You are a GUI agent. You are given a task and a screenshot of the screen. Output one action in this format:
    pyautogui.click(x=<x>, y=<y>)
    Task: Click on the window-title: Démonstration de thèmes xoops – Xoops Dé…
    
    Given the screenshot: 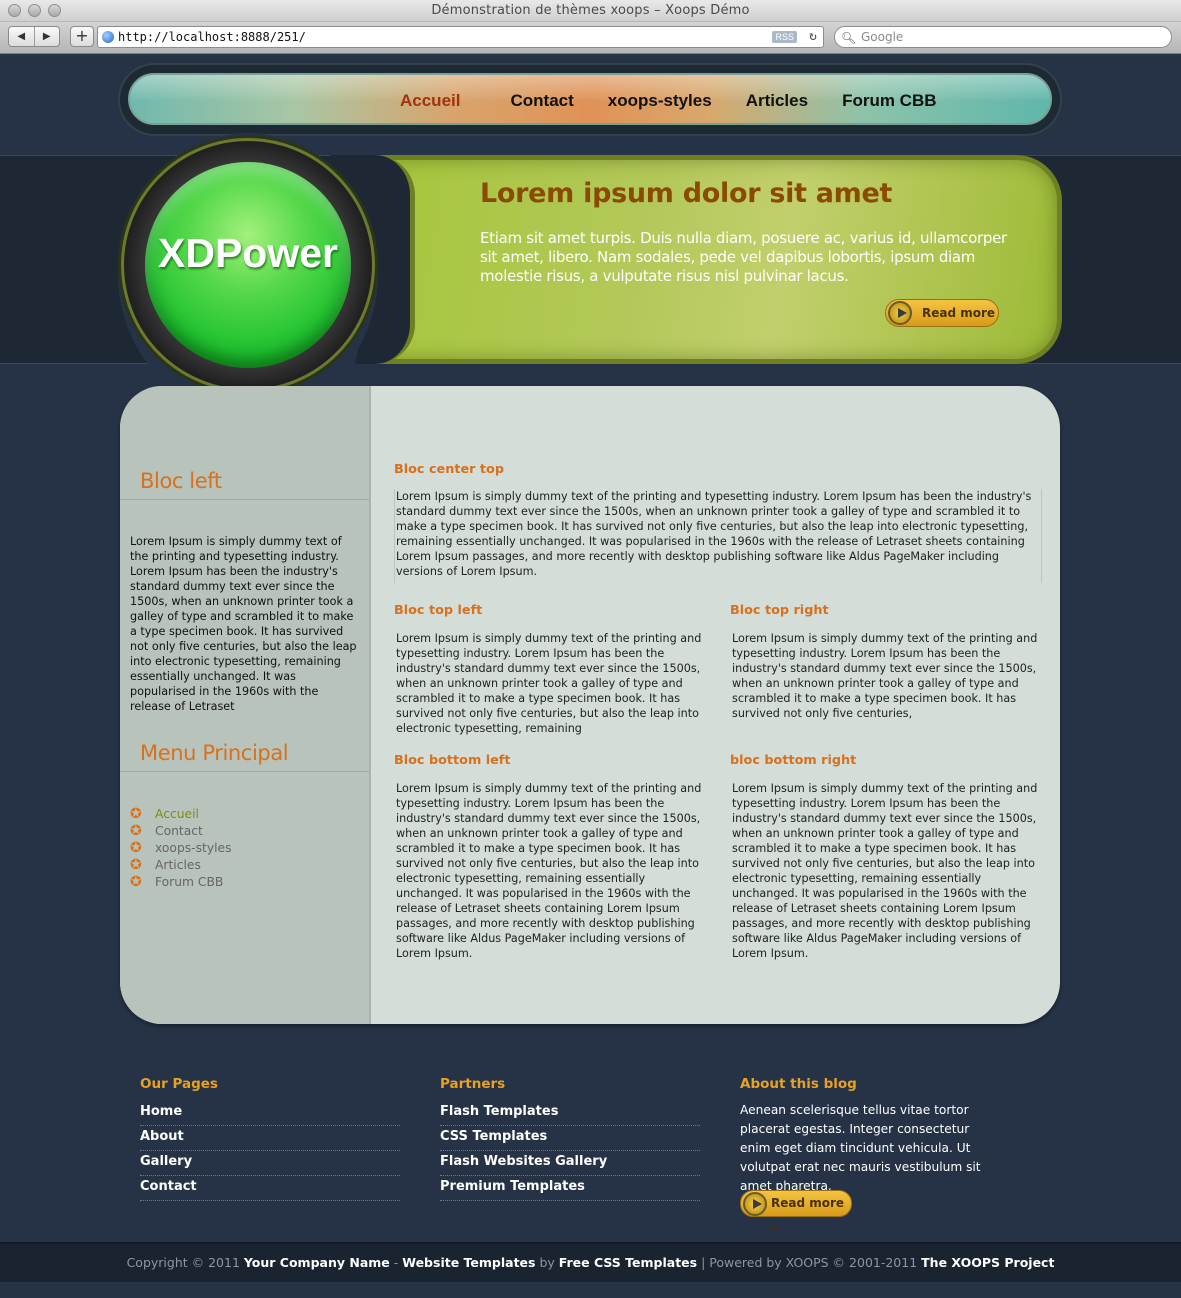 What is the action you would take?
    pyautogui.click(x=590, y=10)
    